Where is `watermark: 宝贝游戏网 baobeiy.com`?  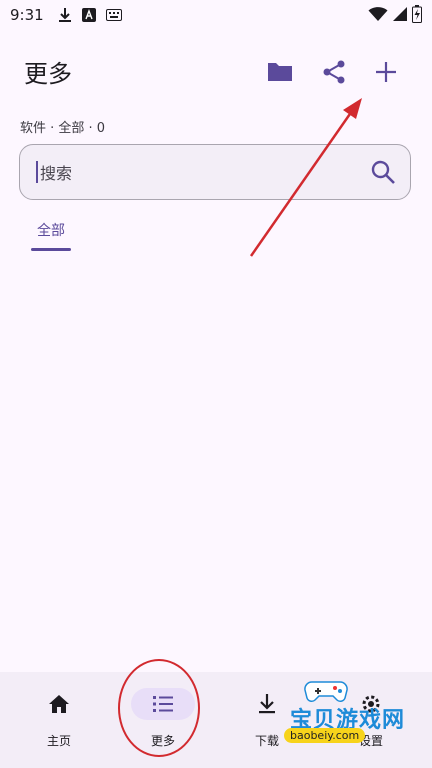 watermark: 宝贝游戏网 baobeiy.com is located at coordinates (356, 724).